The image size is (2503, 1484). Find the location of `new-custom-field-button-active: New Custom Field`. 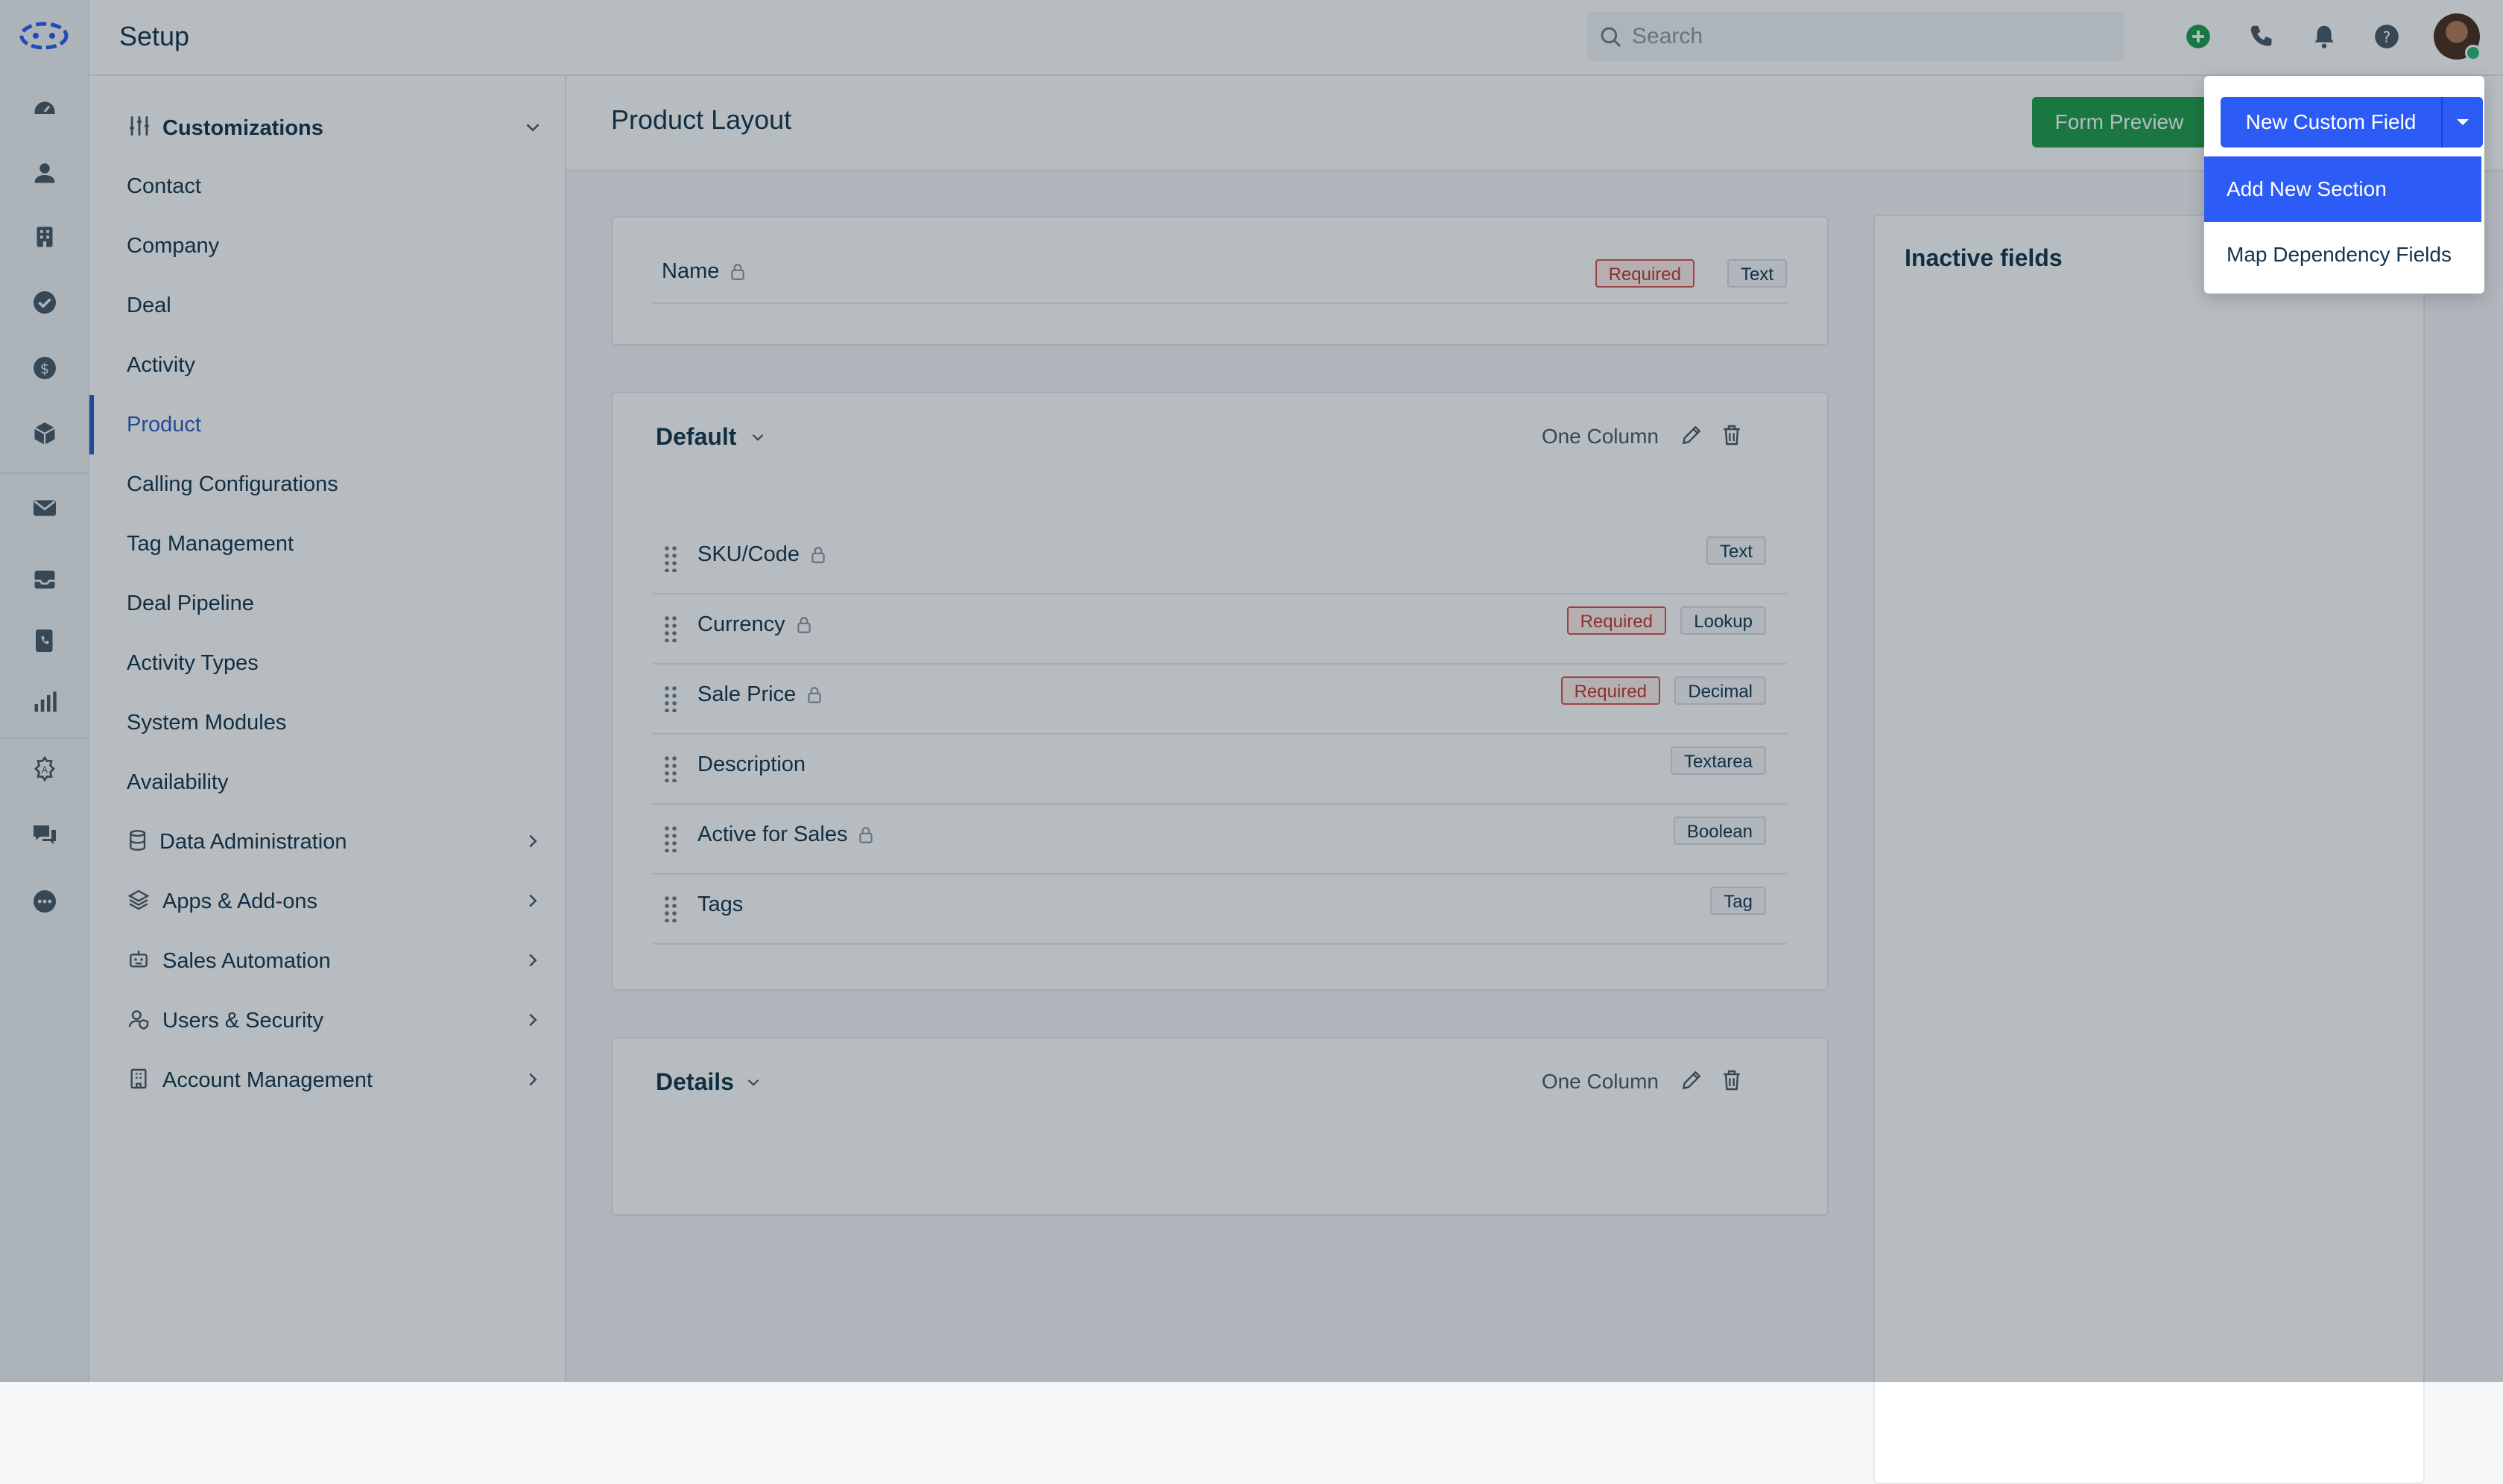

new-custom-field-button-active: New Custom Field is located at coordinates (2331, 123).